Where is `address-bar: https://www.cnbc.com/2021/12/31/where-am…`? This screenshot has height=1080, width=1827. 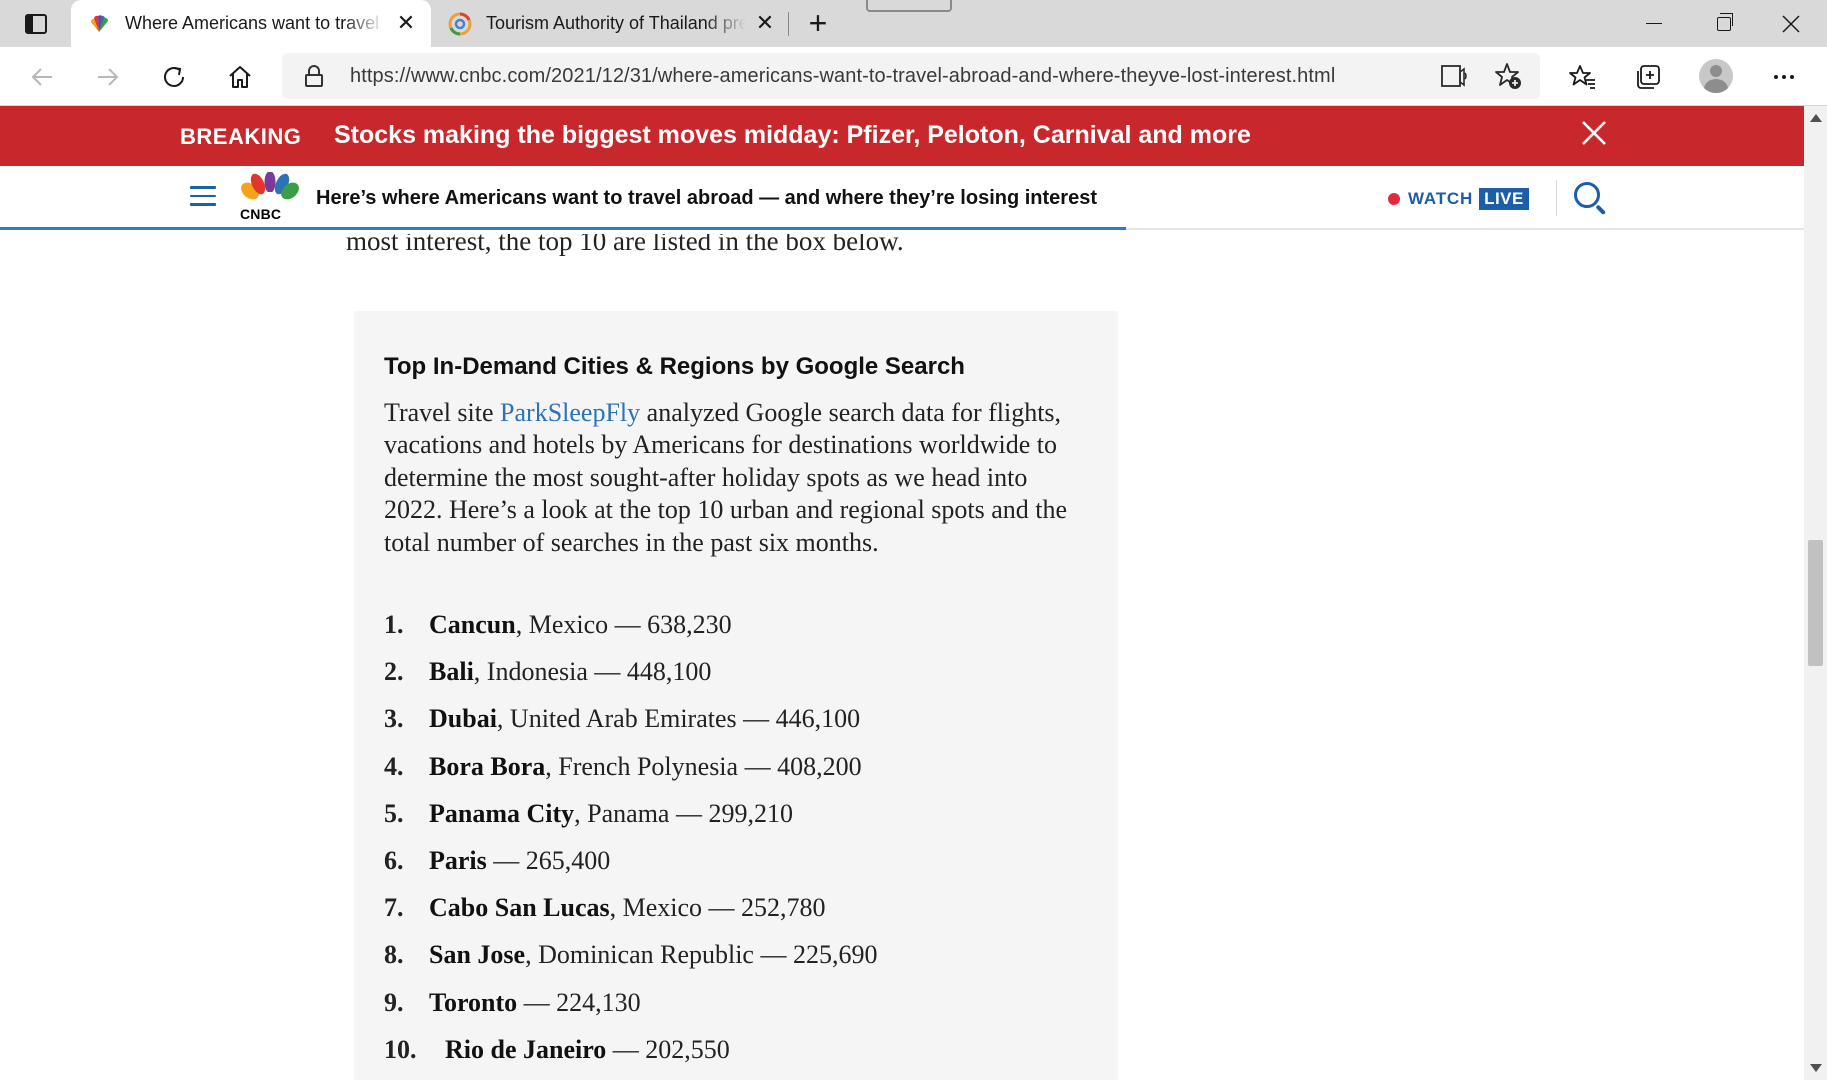
address-bar: https://www.cnbc.com/2021/12/31/where-am… is located at coordinates (911, 76).